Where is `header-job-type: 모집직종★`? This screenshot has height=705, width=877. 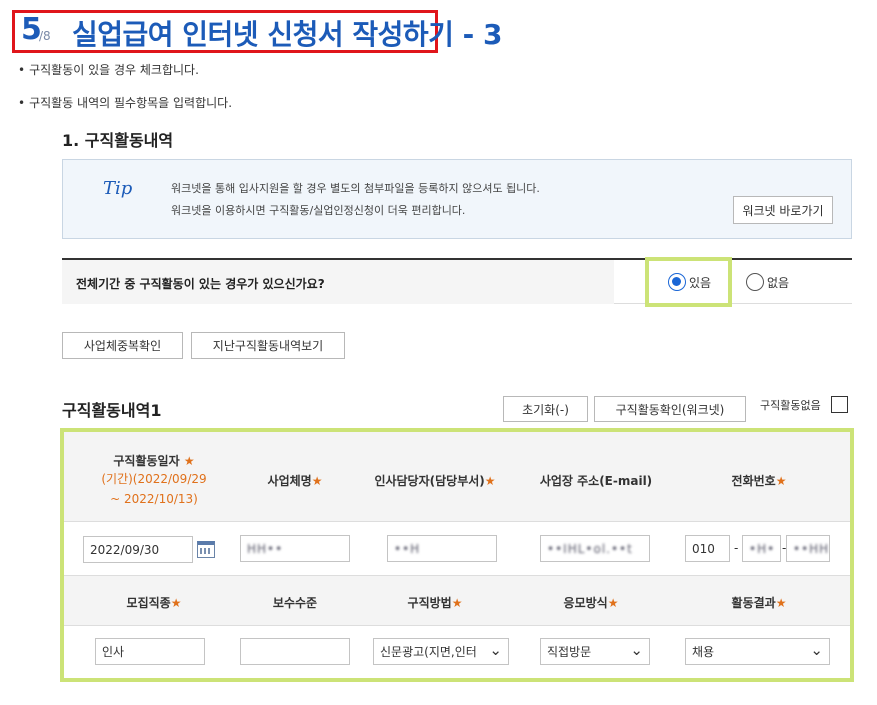
header-job-type: 모집직종★ is located at coordinates (154, 603).